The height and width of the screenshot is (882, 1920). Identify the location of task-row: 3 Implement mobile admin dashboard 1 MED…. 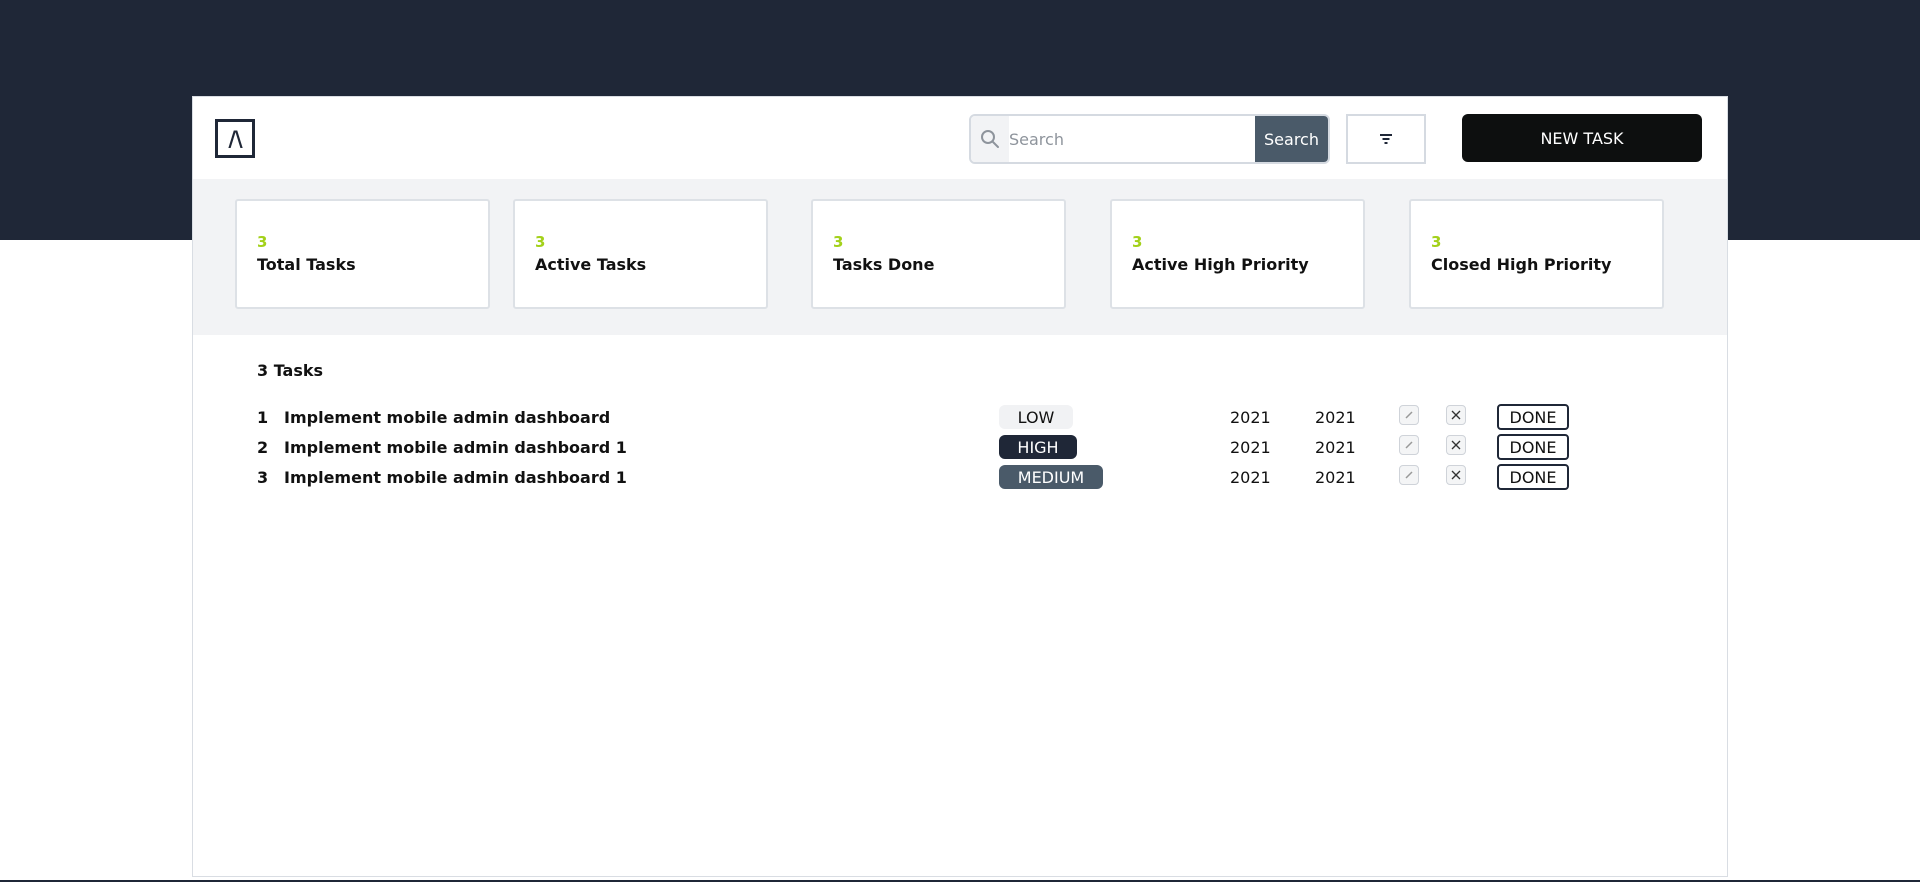
(967, 477).